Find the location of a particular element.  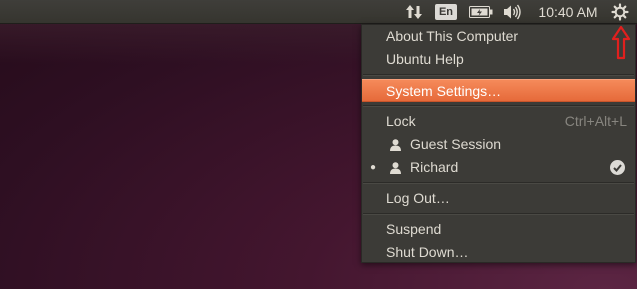

battery-icon is located at coordinates (481, 12).